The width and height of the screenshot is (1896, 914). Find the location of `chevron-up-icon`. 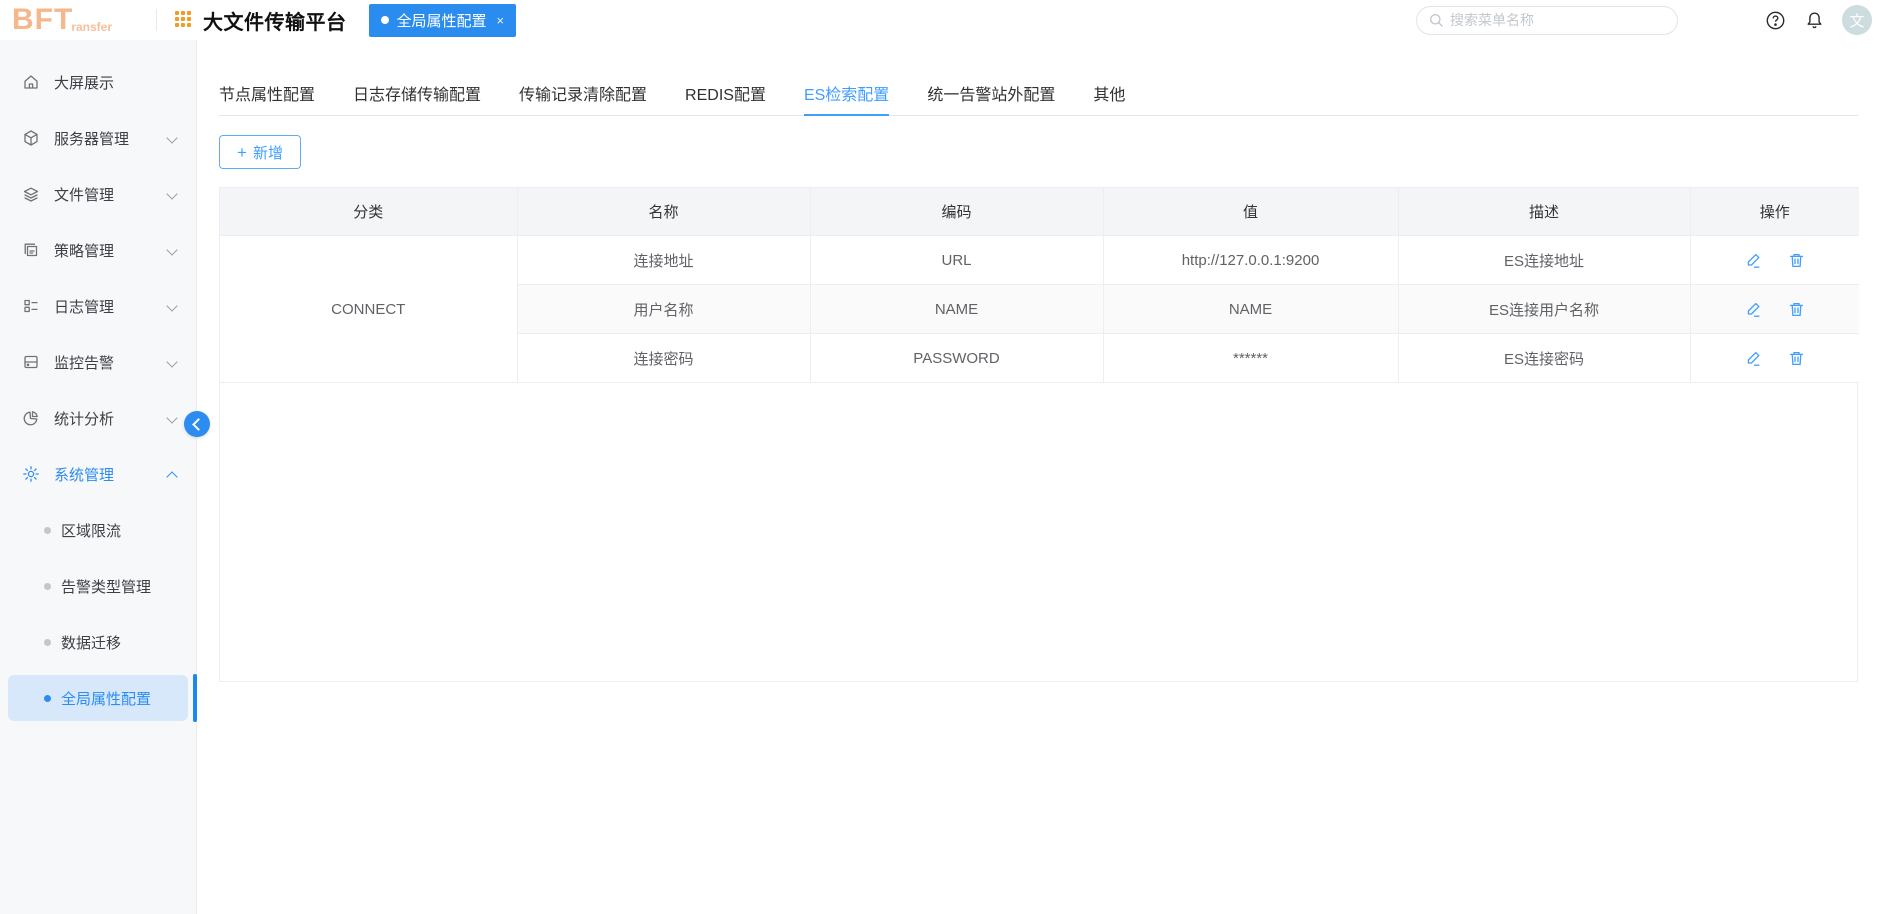

chevron-up-icon is located at coordinates (173, 474).